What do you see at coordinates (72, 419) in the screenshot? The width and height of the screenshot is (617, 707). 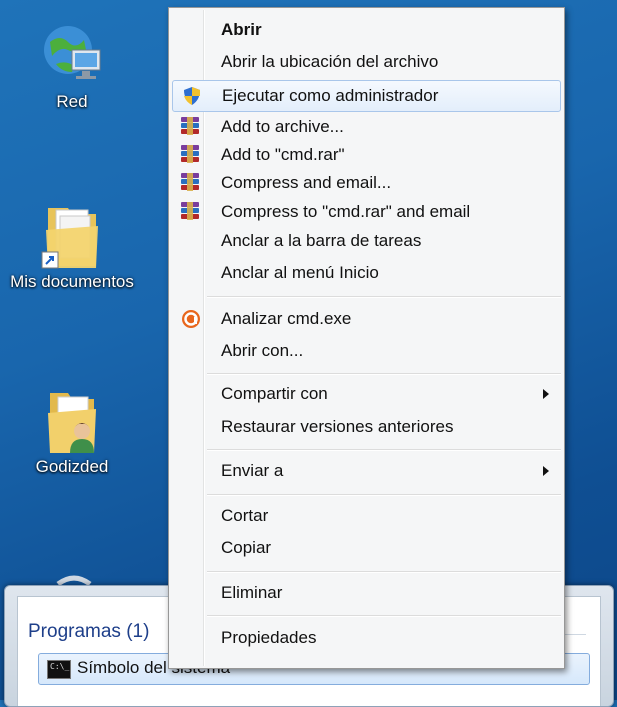 I see `user-folder-icon` at bounding box center [72, 419].